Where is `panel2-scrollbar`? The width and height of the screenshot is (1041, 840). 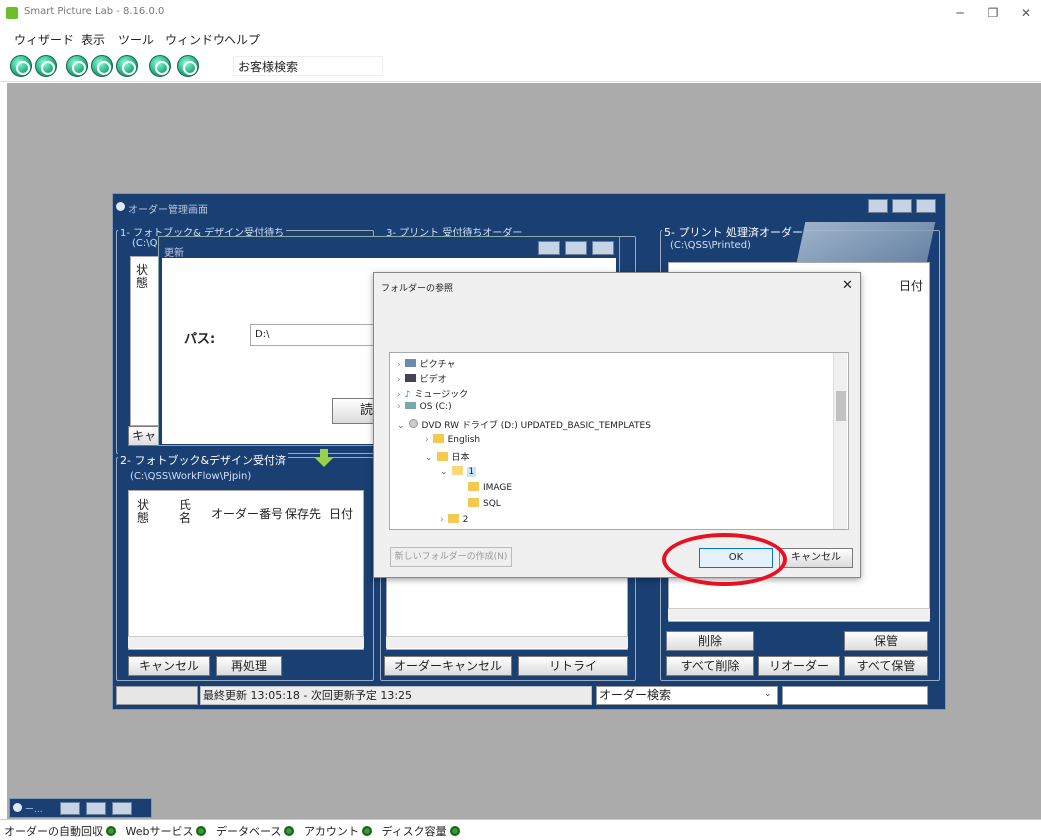
panel2-scrollbar is located at coordinates (246, 642).